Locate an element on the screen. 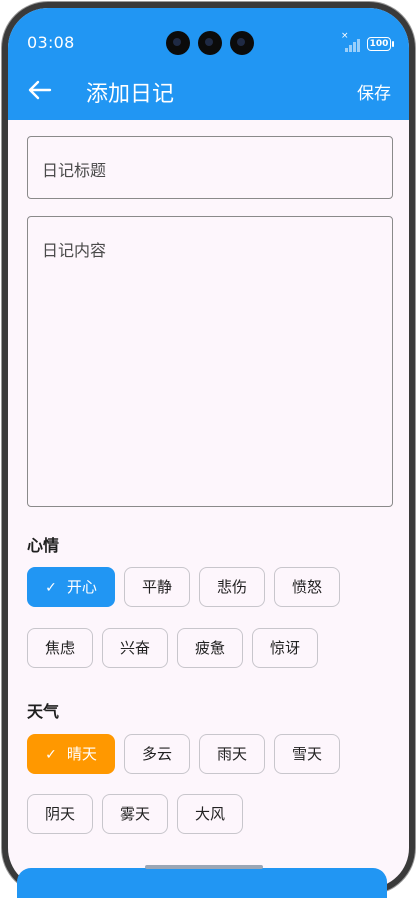  app-bar: 添加日记 保存 is located at coordinates (208, 91).